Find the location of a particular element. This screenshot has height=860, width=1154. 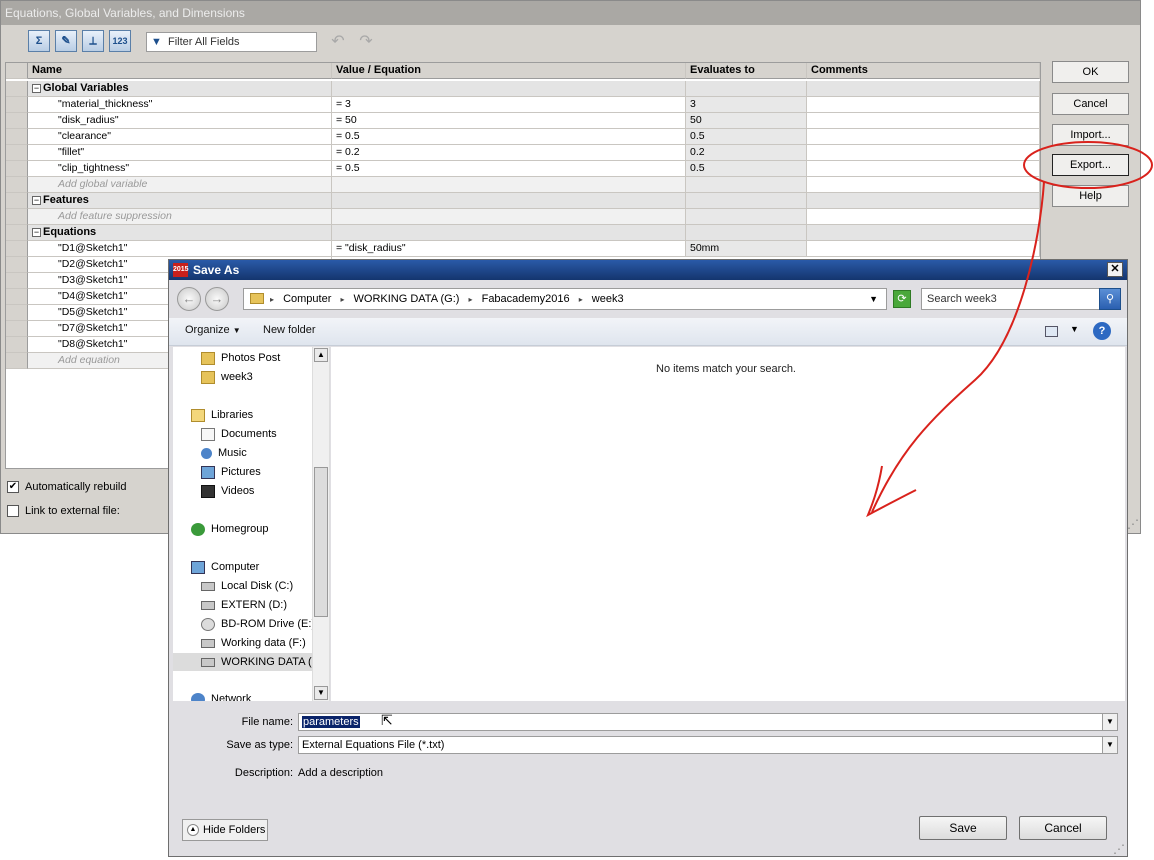

add-feature-suppression-cell: Add feature suppression is located at coordinates (180, 217).